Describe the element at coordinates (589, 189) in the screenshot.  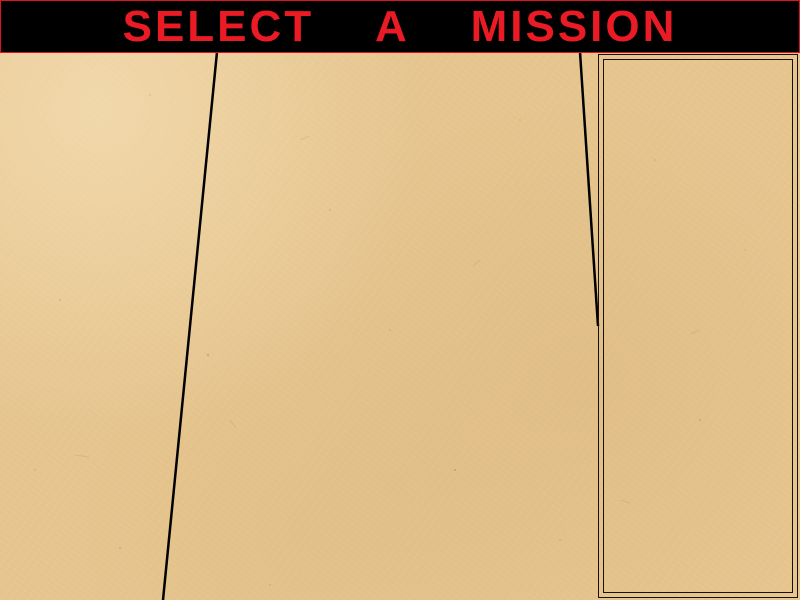
I see `right-region-divider-line` at that location.